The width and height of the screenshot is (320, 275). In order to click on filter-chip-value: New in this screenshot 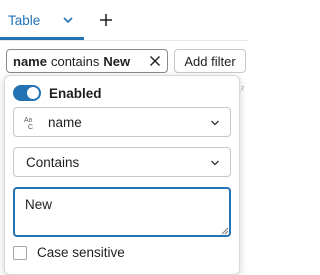, I will do `click(117, 61)`.